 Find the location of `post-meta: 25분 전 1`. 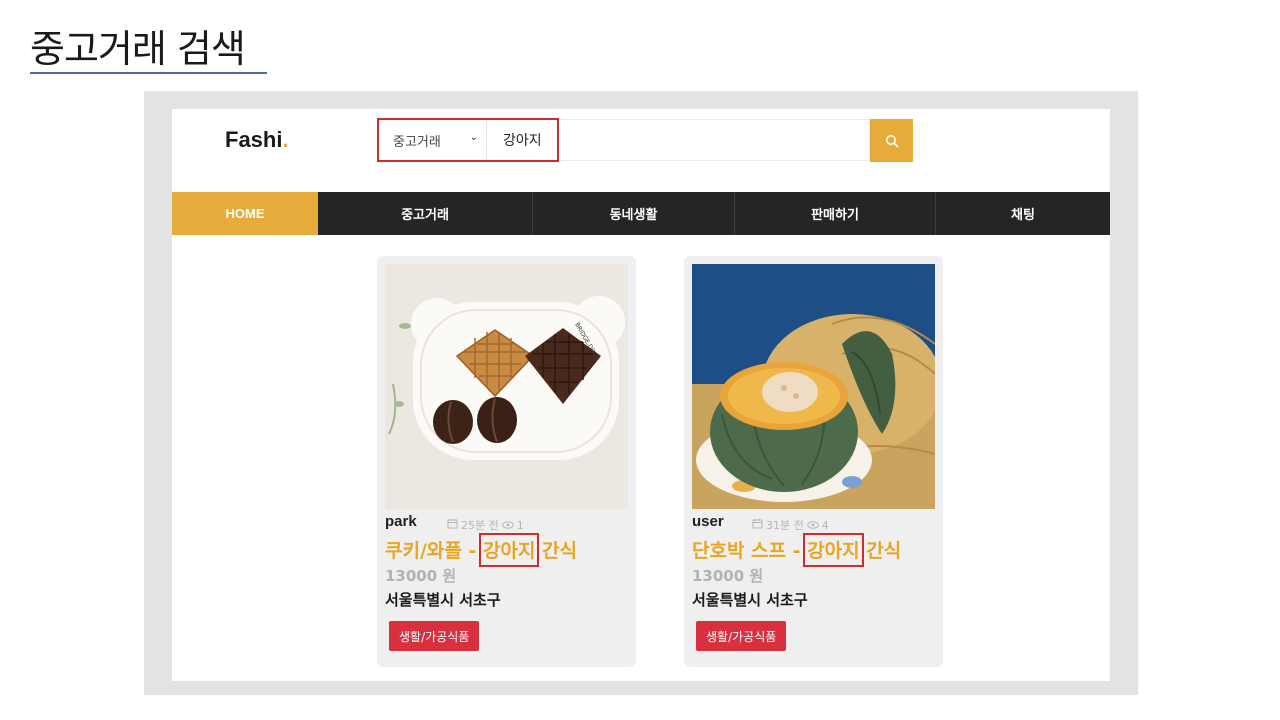

post-meta: 25분 전 1 is located at coordinates (485, 525).